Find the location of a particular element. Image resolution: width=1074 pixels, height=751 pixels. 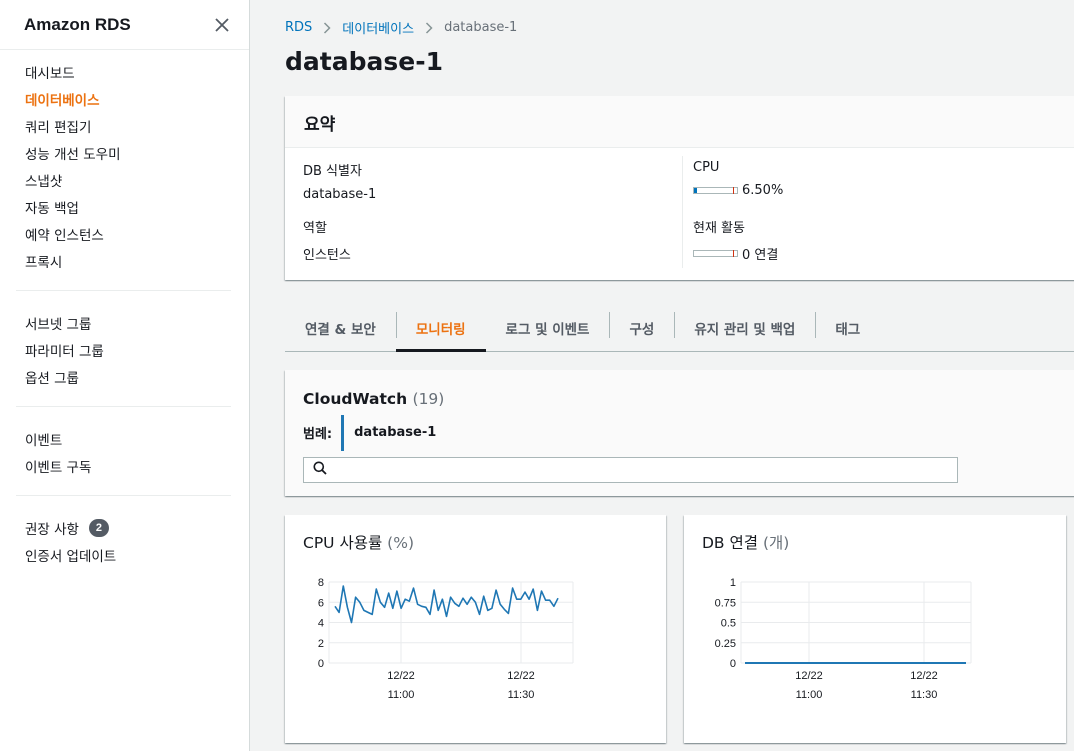

sidebar-group: 권장 사항 2 인증서 업데이트 is located at coordinates (124, 542).